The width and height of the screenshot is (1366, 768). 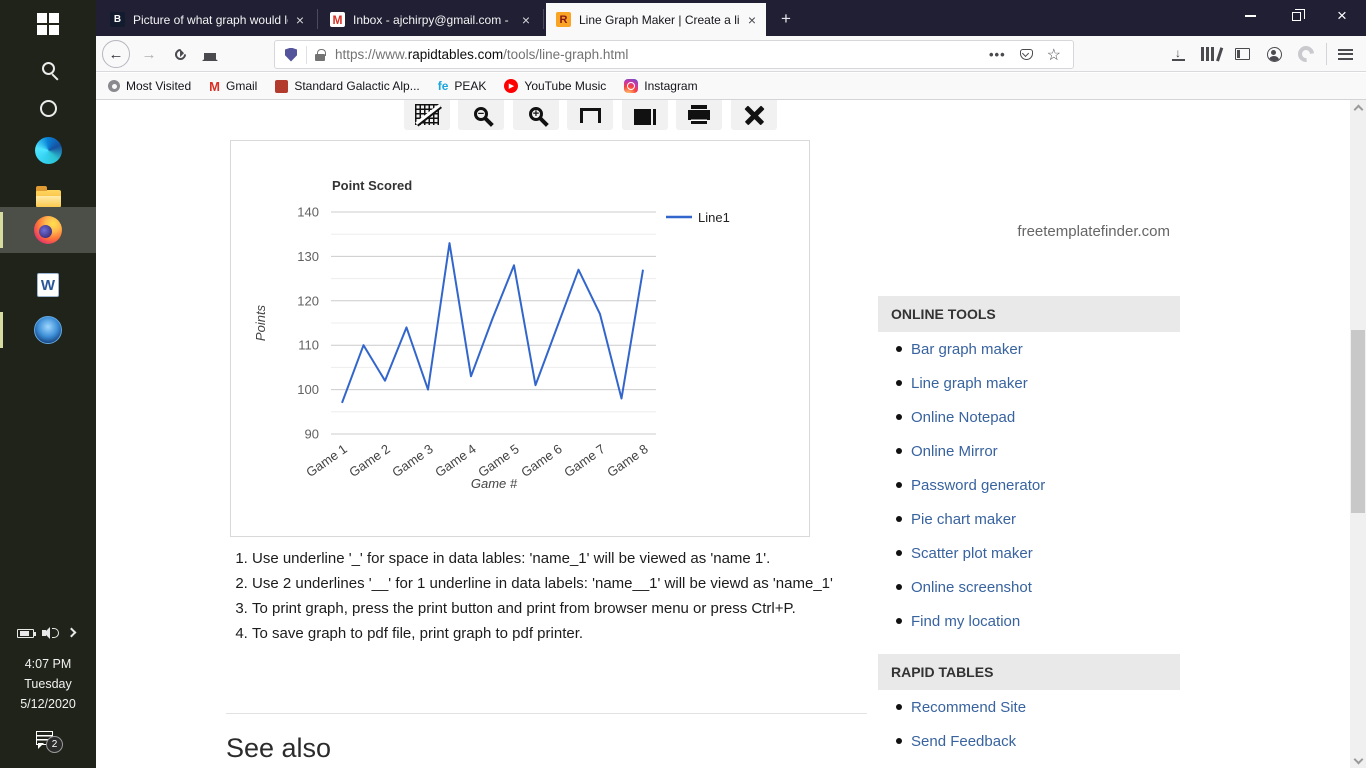 What do you see at coordinates (1026, 54) in the screenshot?
I see `pocket-icon` at bounding box center [1026, 54].